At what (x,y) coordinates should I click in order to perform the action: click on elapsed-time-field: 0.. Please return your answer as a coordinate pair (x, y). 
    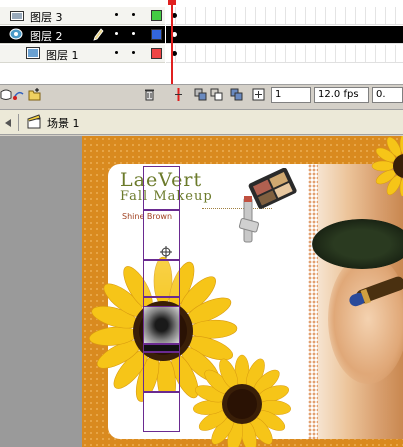
    Looking at the image, I should click on (387, 95).